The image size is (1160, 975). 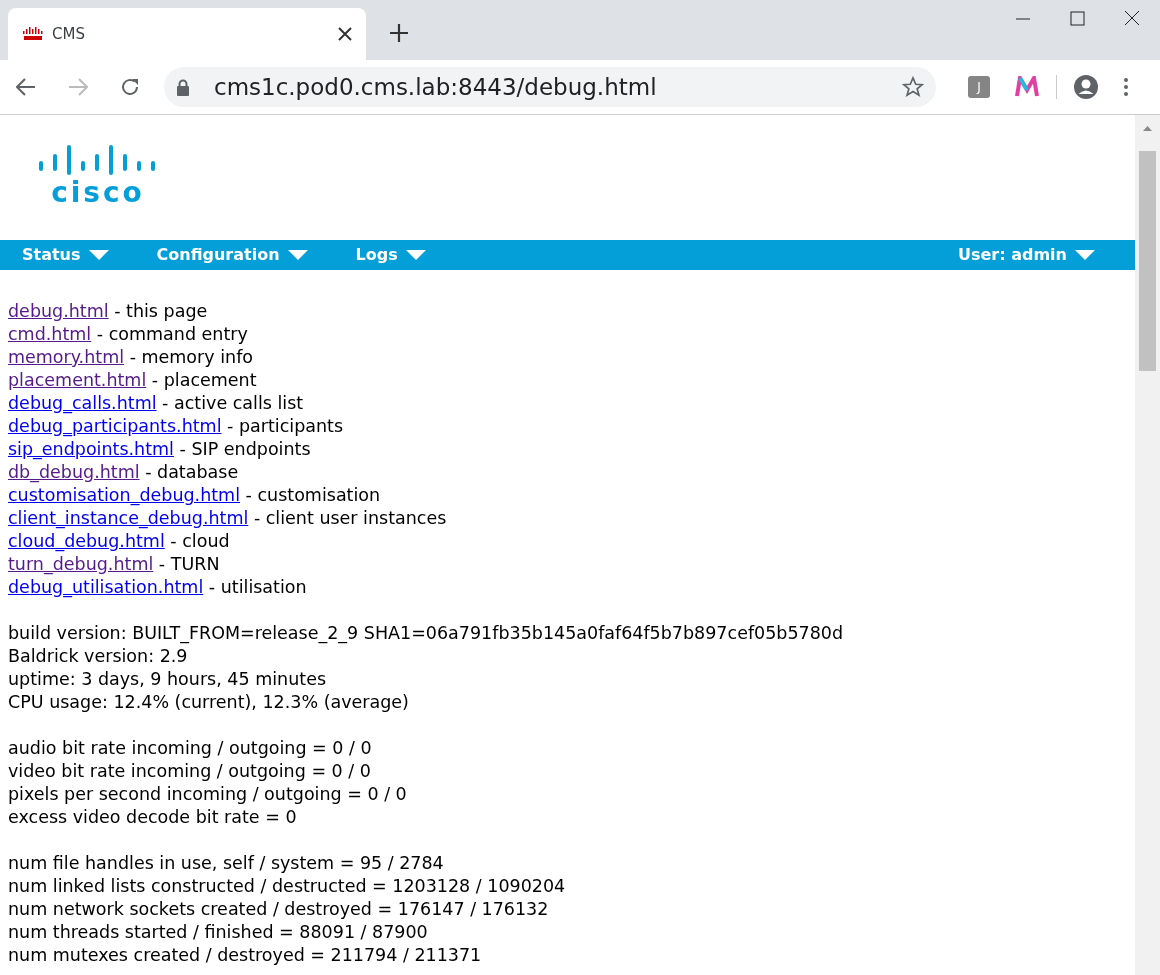 I want to click on stat-line: pixels per second incoming / outgoing = 0 / 0, so click(x=208, y=794).